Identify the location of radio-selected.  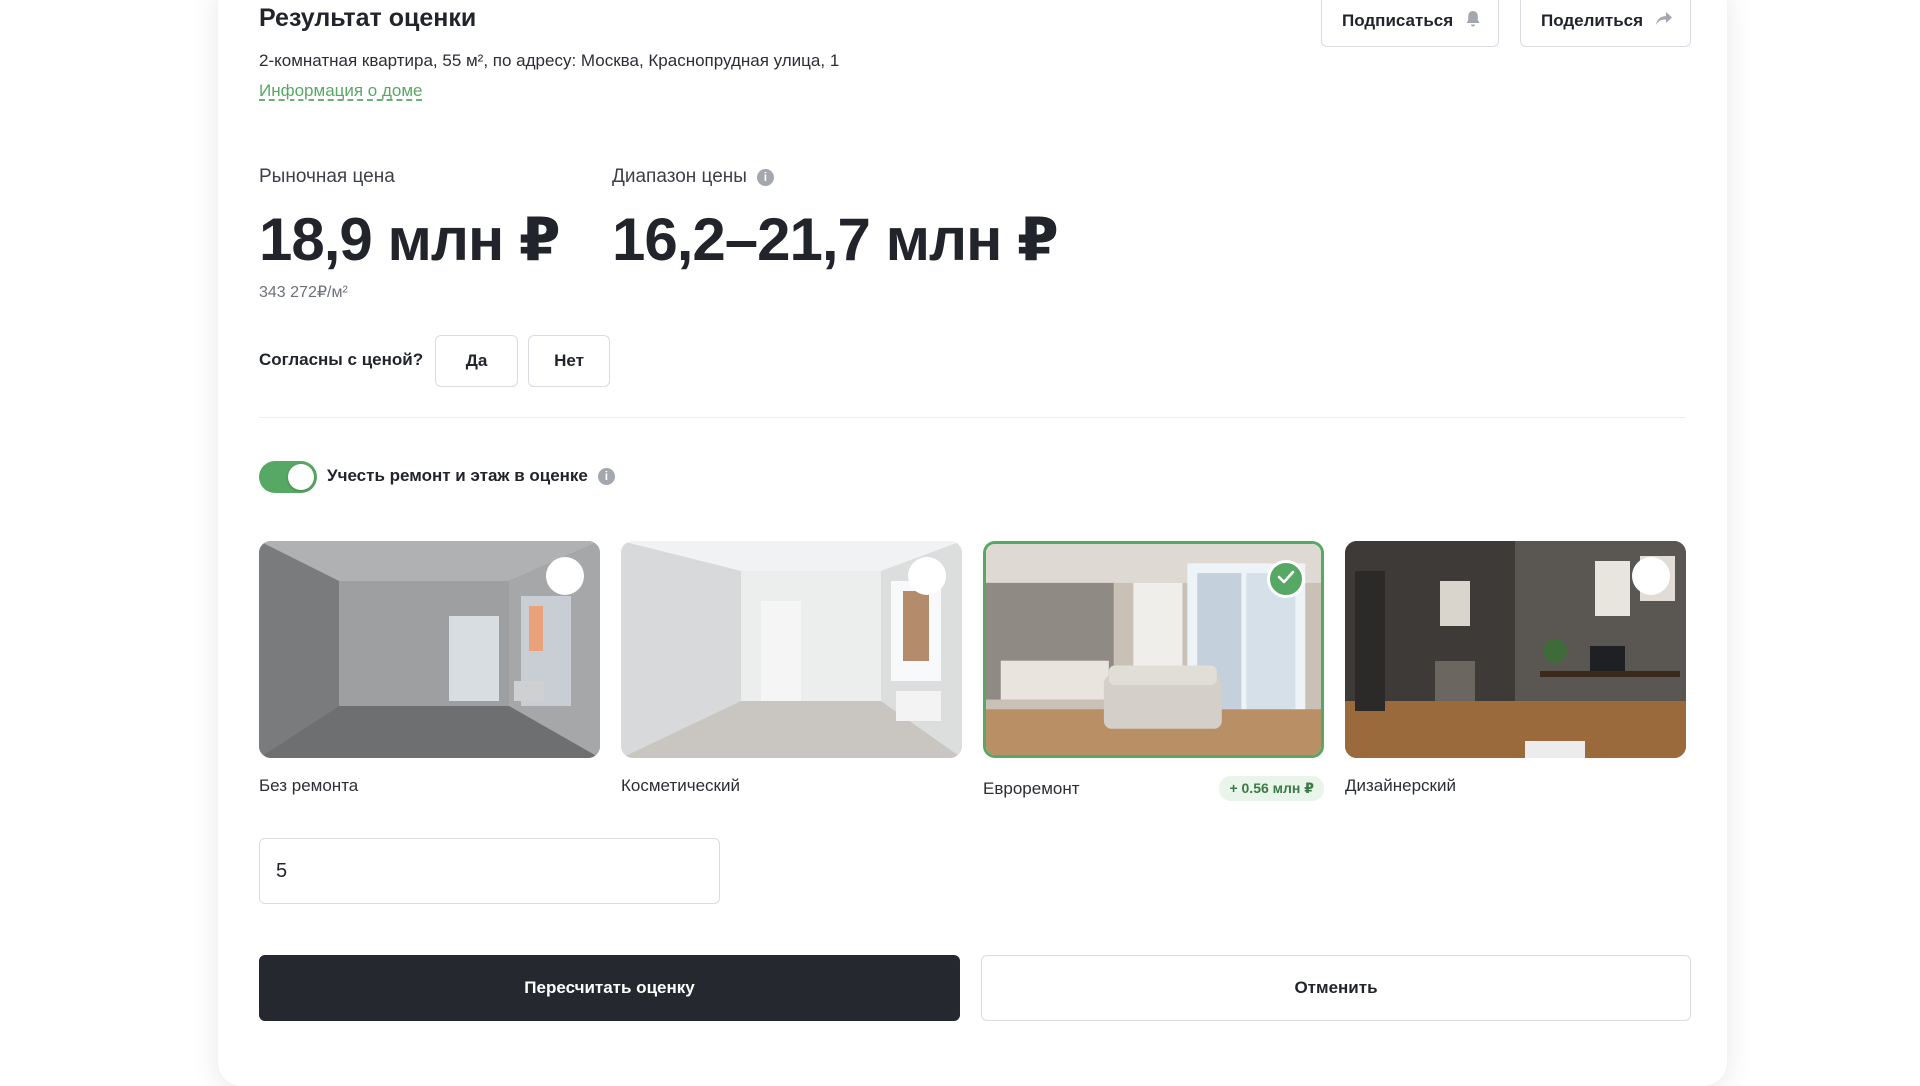
(1286, 579).